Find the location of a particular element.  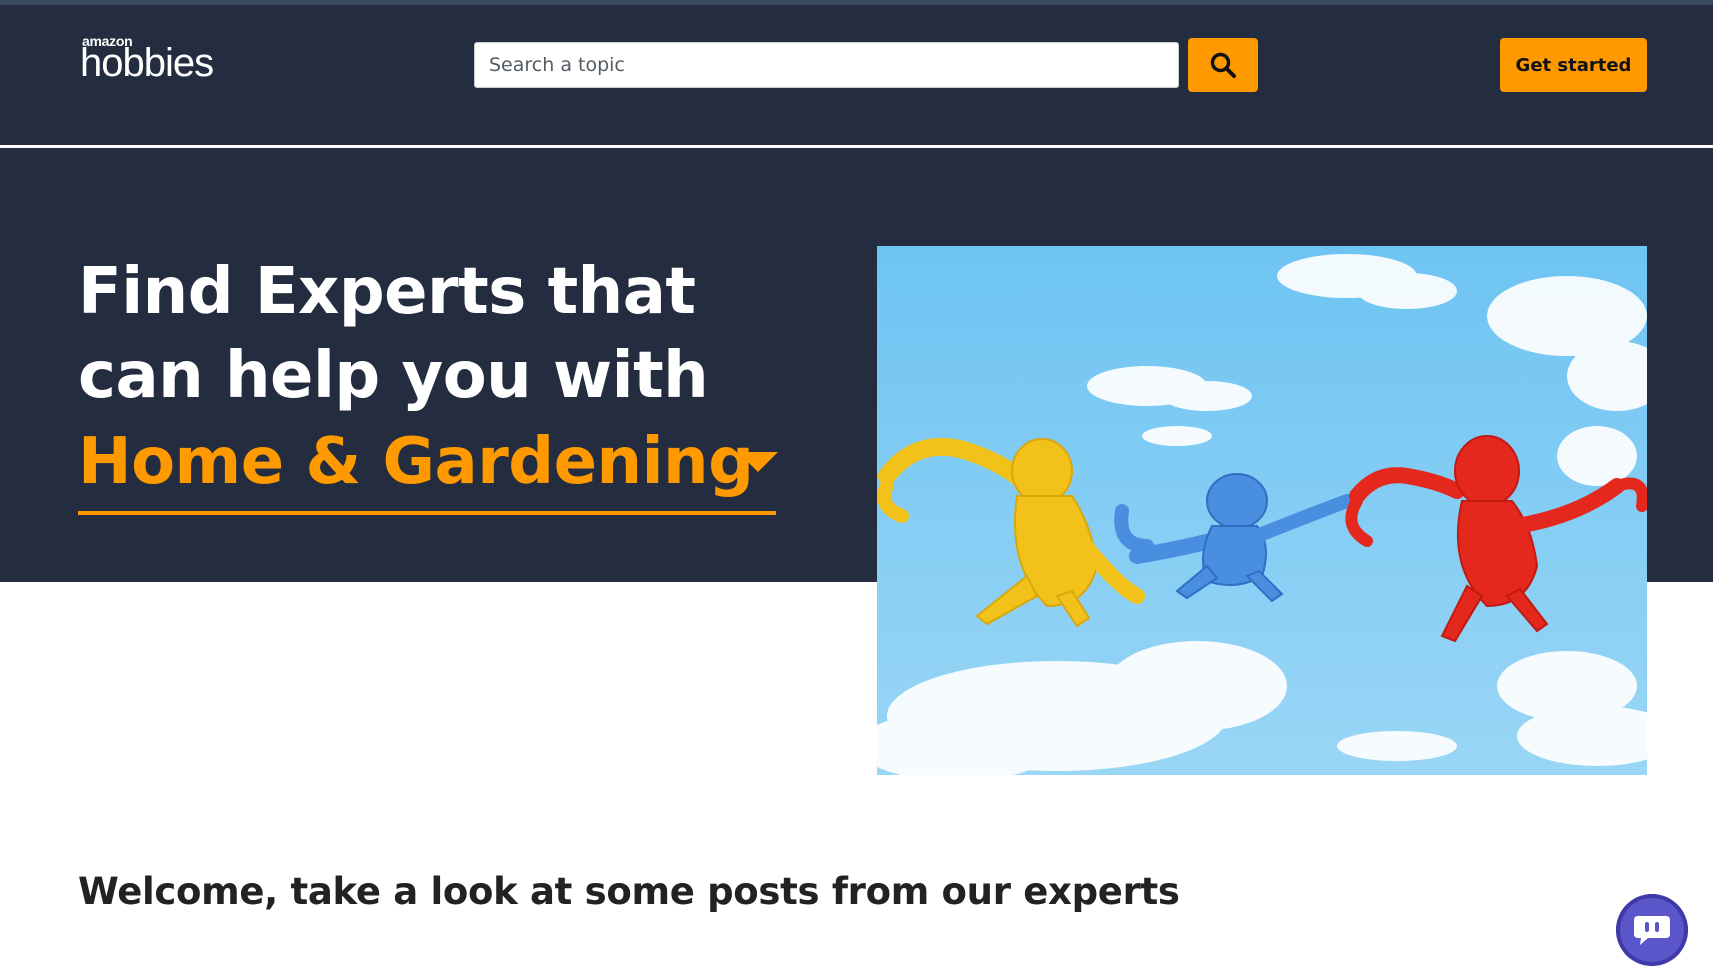

topic-dropdown: Home & Gardening is located at coordinates (428, 467).